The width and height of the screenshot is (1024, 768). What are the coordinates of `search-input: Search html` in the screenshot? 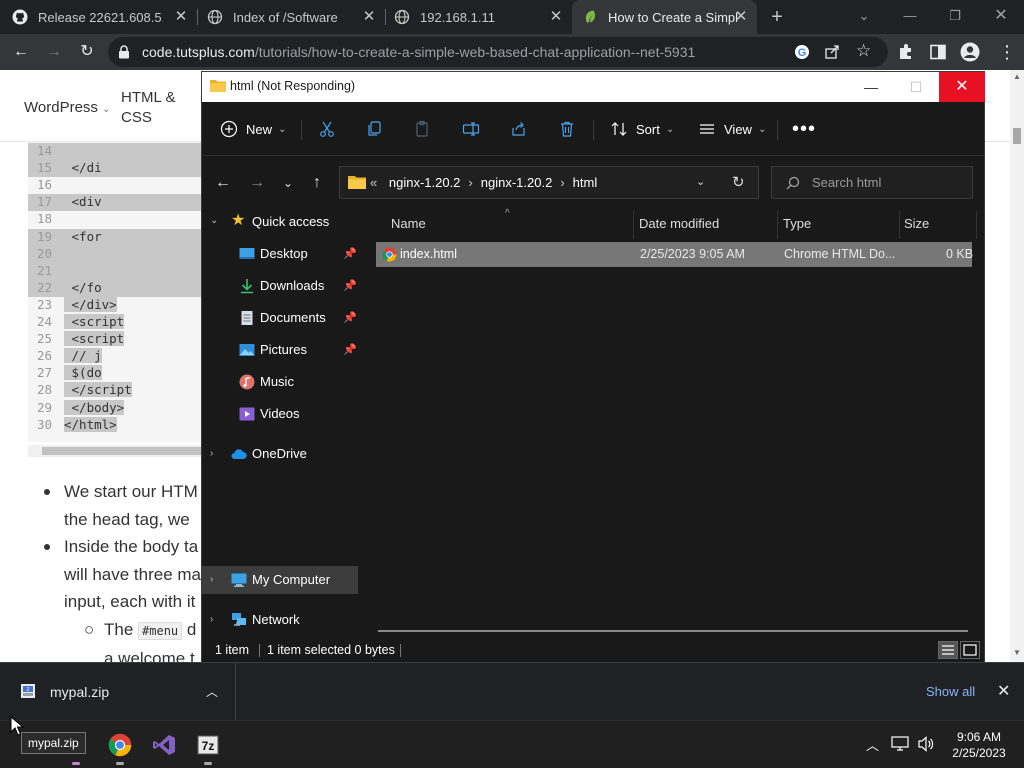 It's located at (872, 182).